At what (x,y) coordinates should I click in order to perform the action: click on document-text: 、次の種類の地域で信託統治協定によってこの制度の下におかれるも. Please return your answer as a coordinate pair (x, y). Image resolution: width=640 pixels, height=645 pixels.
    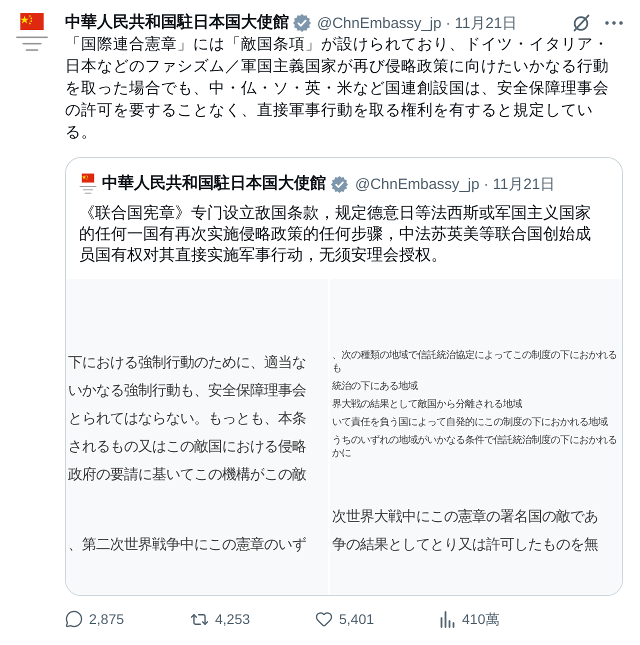
    Looking at the image, I should click on (474, 362).